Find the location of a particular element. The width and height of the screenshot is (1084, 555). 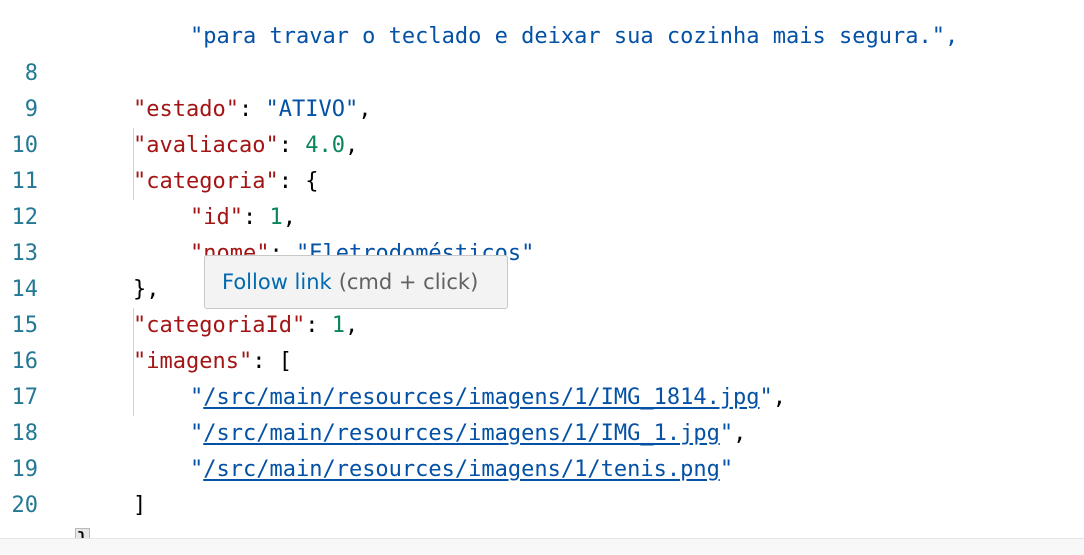

close-bracket: ] is located at coordinates (140, 505).